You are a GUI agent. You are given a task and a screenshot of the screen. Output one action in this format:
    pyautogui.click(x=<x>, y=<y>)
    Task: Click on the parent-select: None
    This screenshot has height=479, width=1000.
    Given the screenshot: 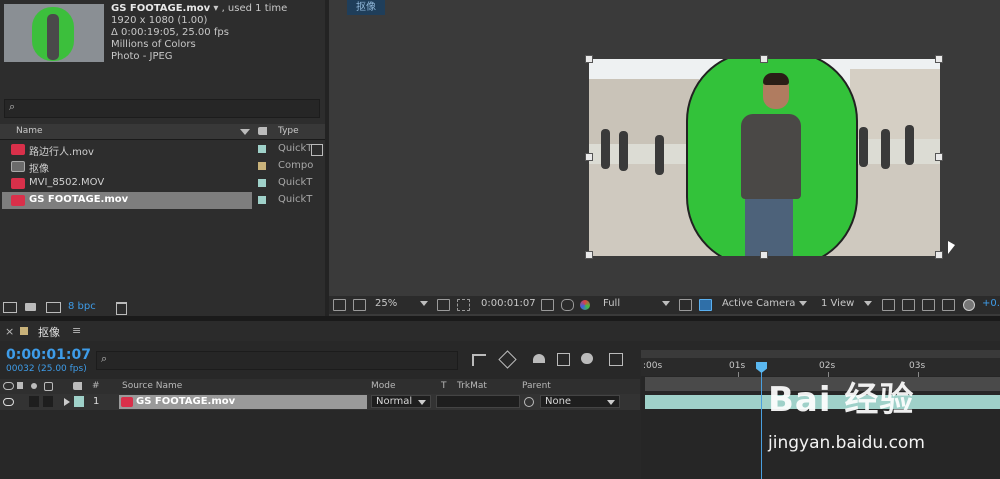 What is the action you would take?
    pyautogui.click(x=580, y=401)
    